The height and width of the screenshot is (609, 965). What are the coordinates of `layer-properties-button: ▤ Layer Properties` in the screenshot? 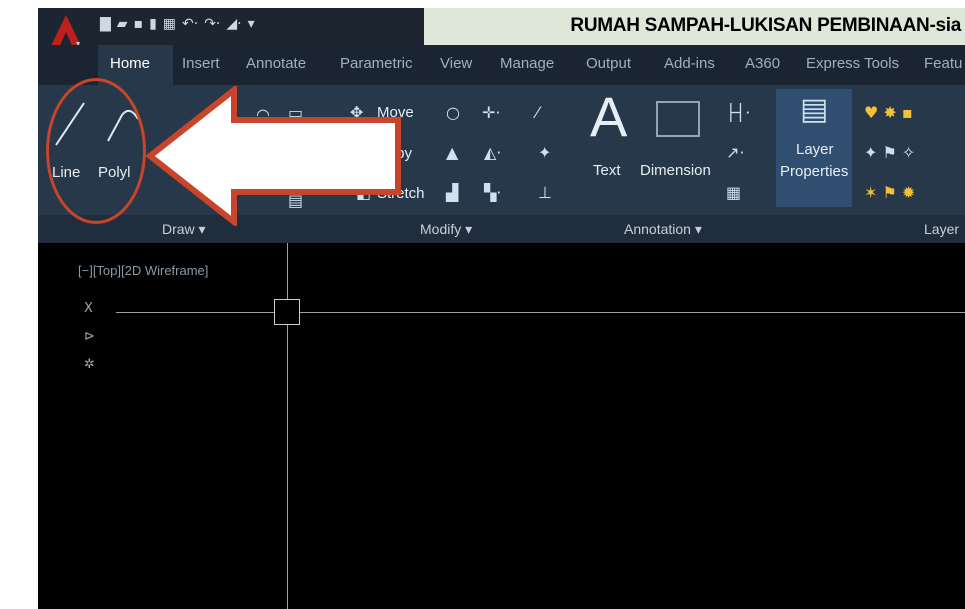 It's located at (814, 148).